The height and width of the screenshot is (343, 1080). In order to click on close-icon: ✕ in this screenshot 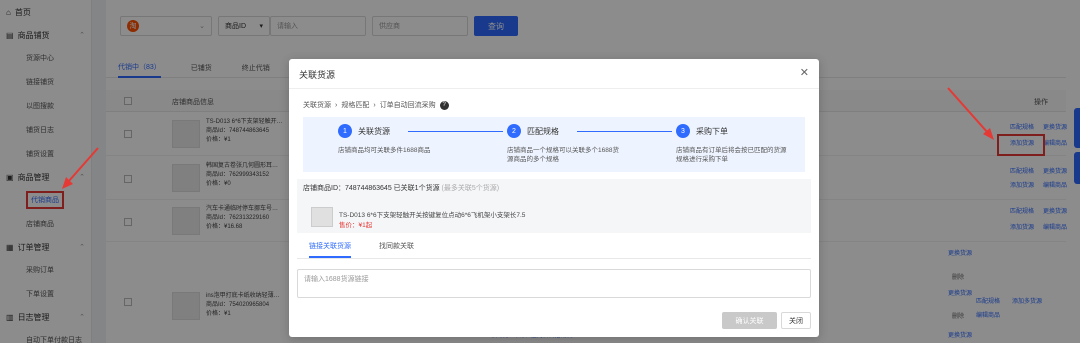, I will do `click(804, 72)`.